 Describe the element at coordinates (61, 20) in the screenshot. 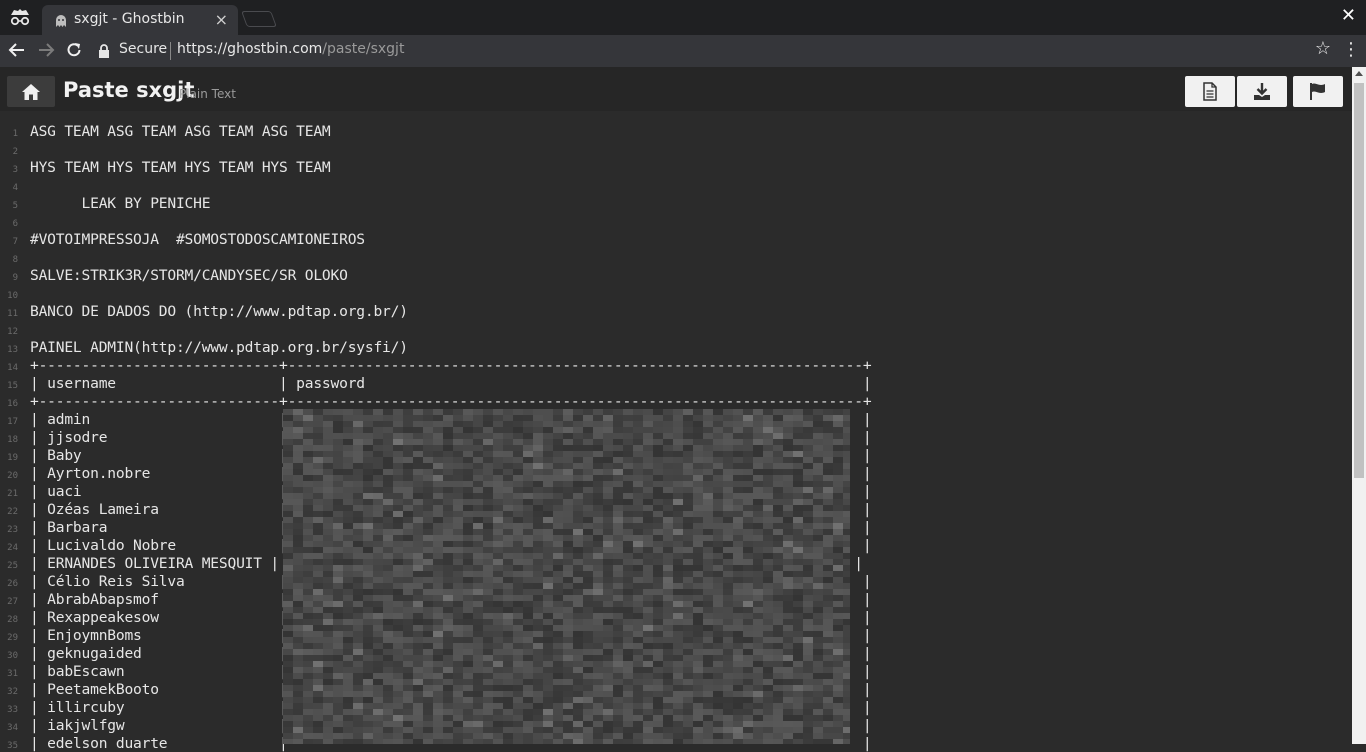

I see `ghost-icon` at that location.